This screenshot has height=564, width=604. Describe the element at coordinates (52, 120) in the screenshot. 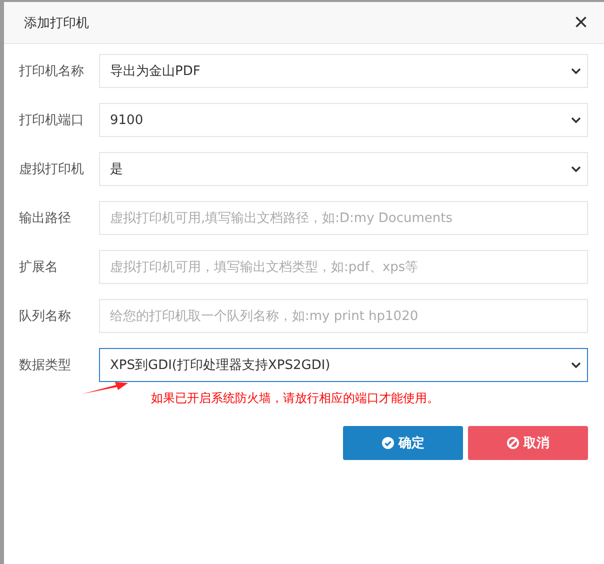

I see `field-label: 打印机端口` at that location.